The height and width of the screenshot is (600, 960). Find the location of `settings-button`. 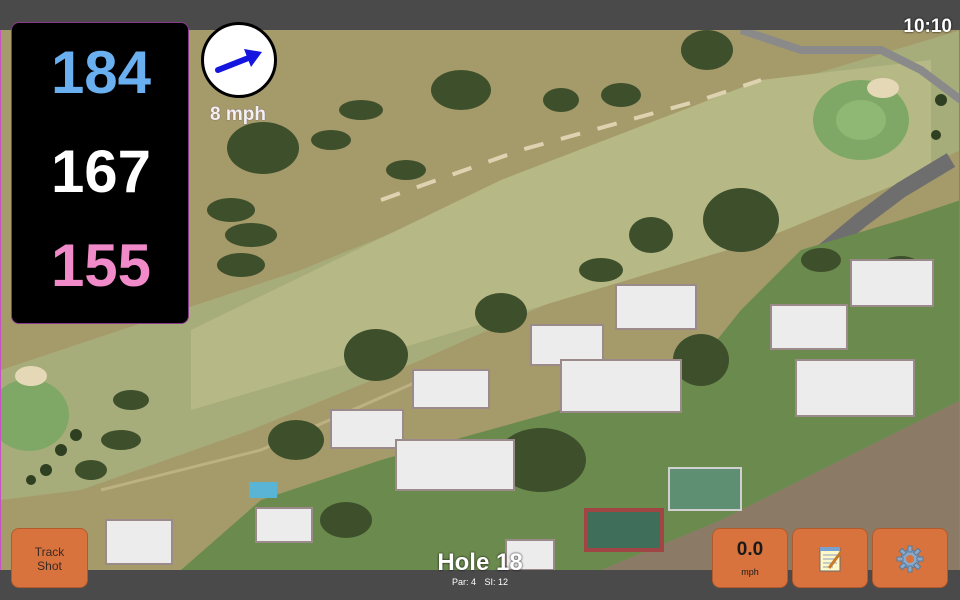

settings-button is located at coordinates (910, 558).